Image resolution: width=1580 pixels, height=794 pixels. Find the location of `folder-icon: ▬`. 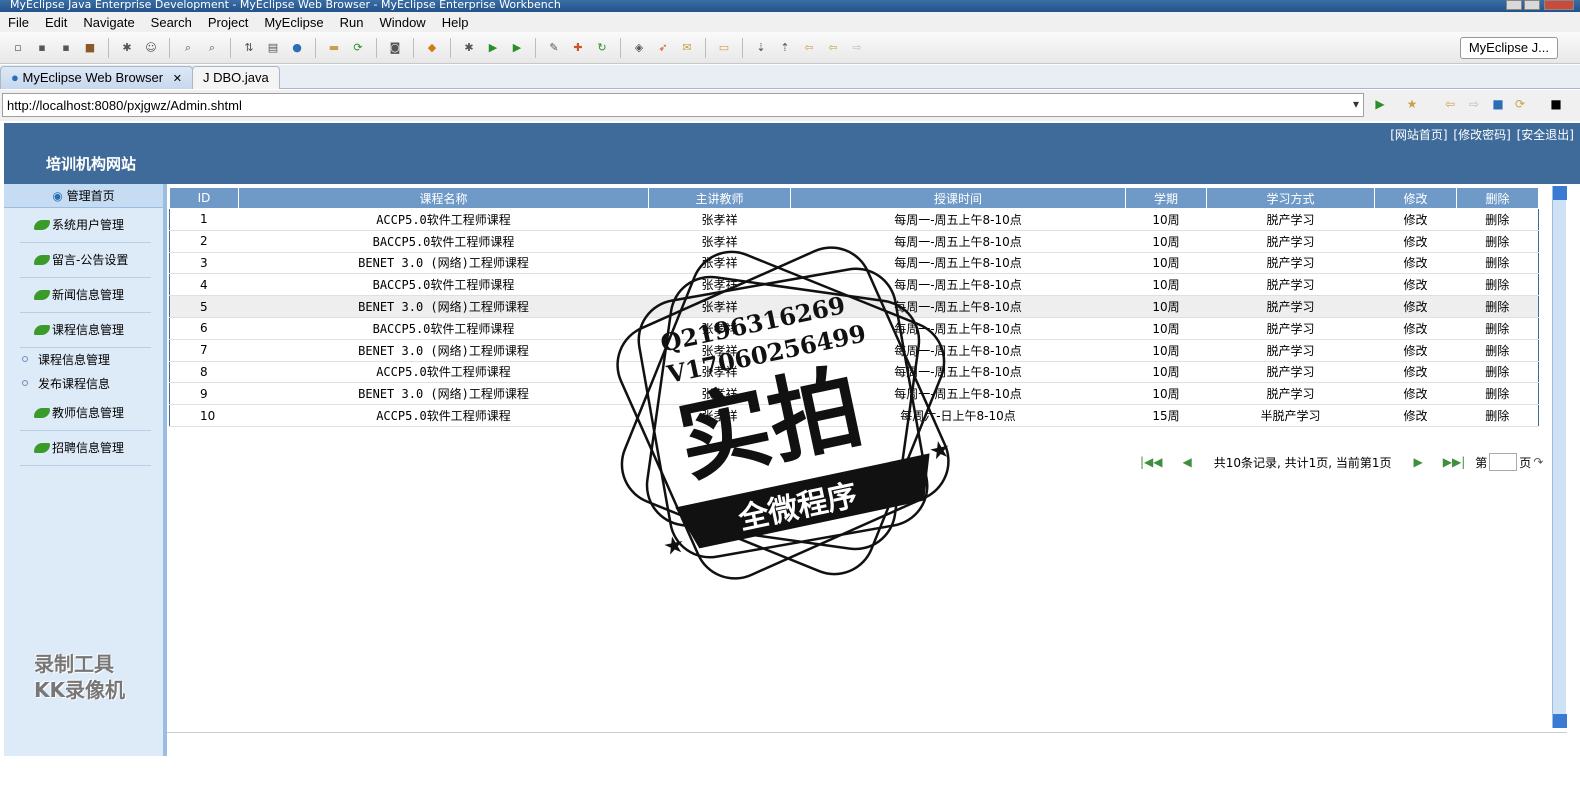

folder-icon: ▬ is located at coordinates (334, 48).